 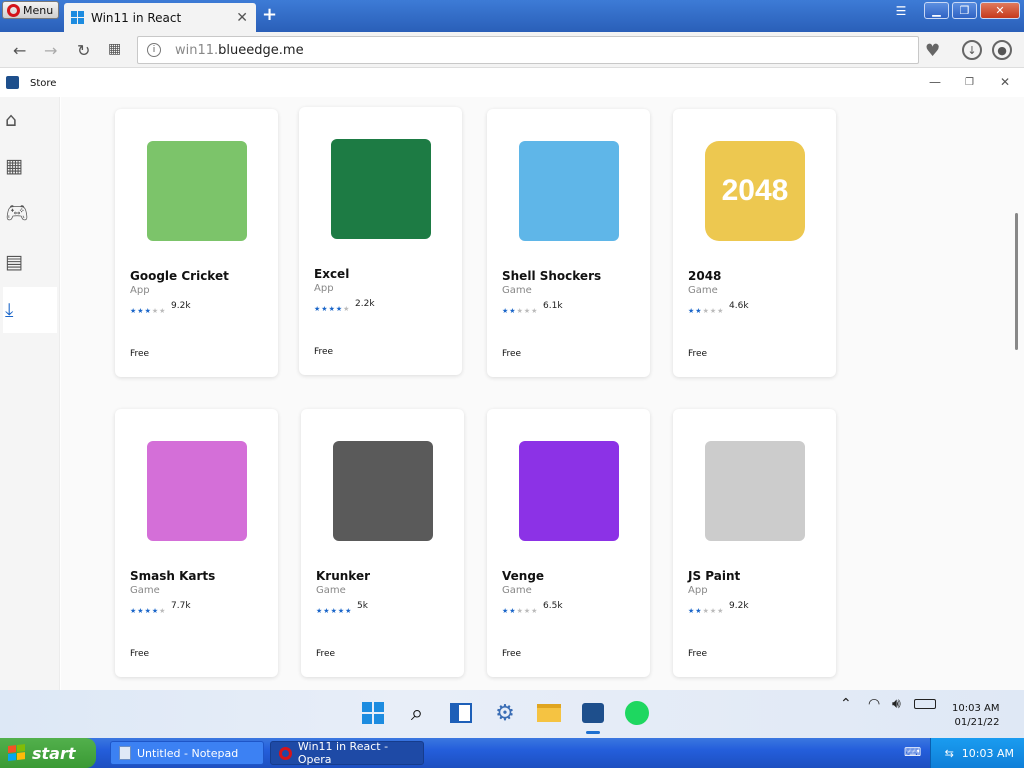 I want to click on rating-count: 5k, so click(x=362, y=606).